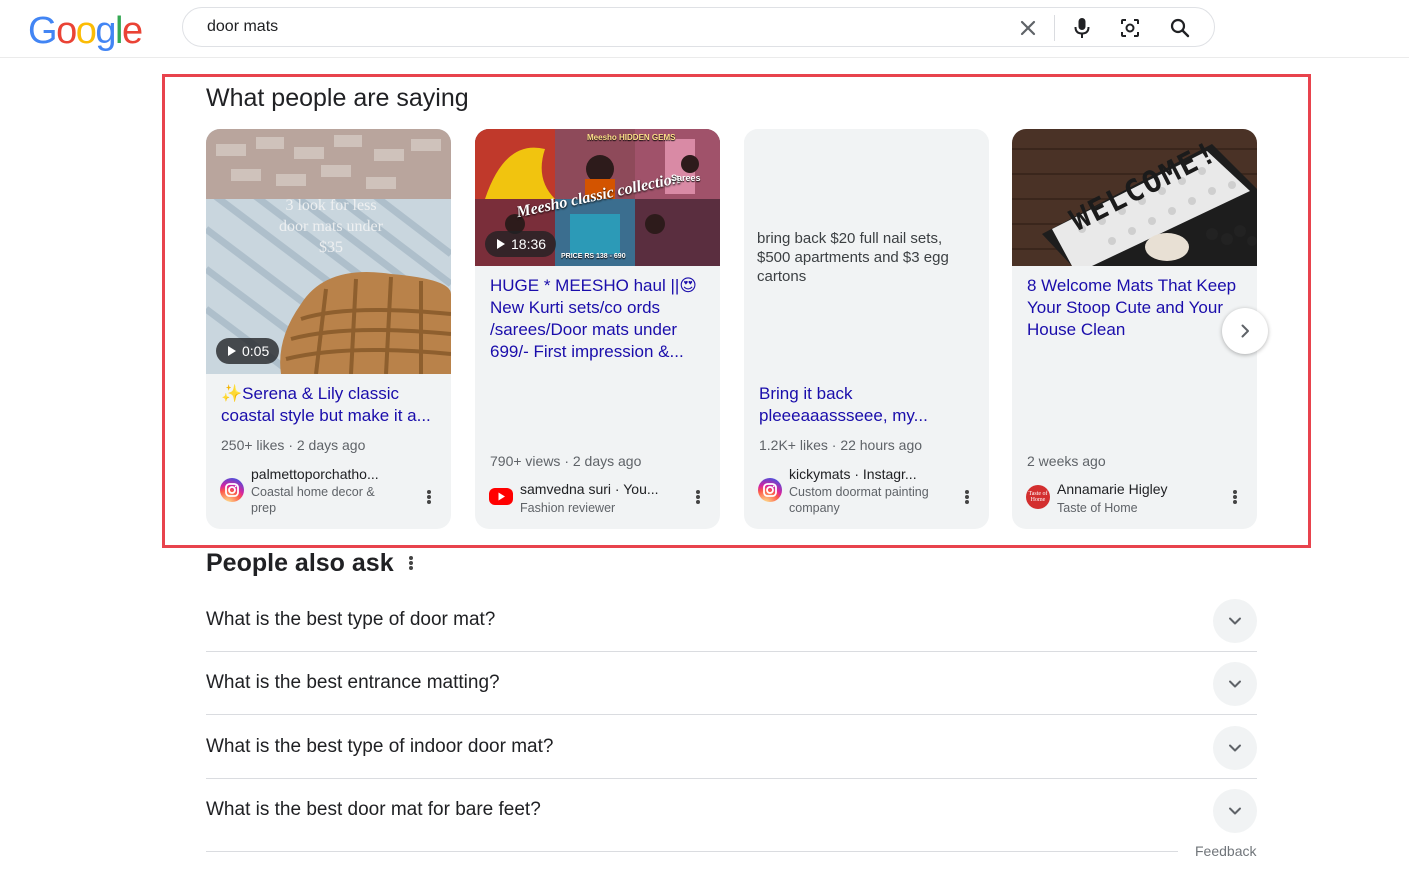 The width and height of the screenshot is (1409, 895). What do you see at coordinates (1038, 497) in the screenshot?
I see `taste-of-home-icon: Taste of Home` at bounding box center [1038, 497].